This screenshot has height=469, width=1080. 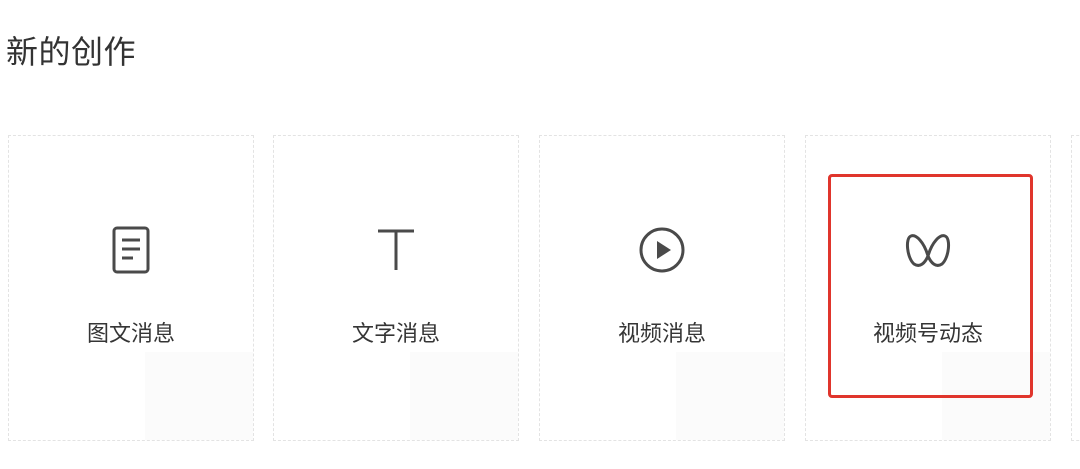 What do you see at coordinates (927, 334) in the screenshot?
I see `card-label: 视频号动态` at bounding box center [927, 334].